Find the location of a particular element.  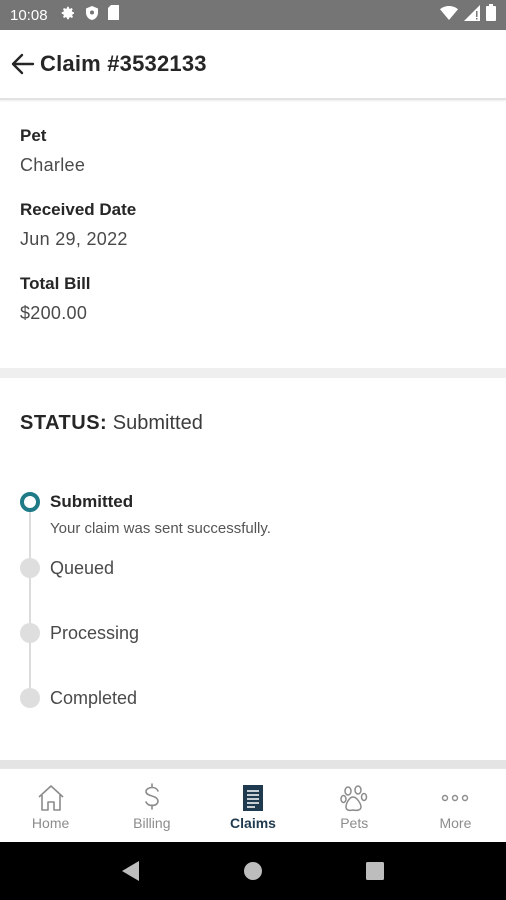

status-icons-left is located at coordinates (90, 15).